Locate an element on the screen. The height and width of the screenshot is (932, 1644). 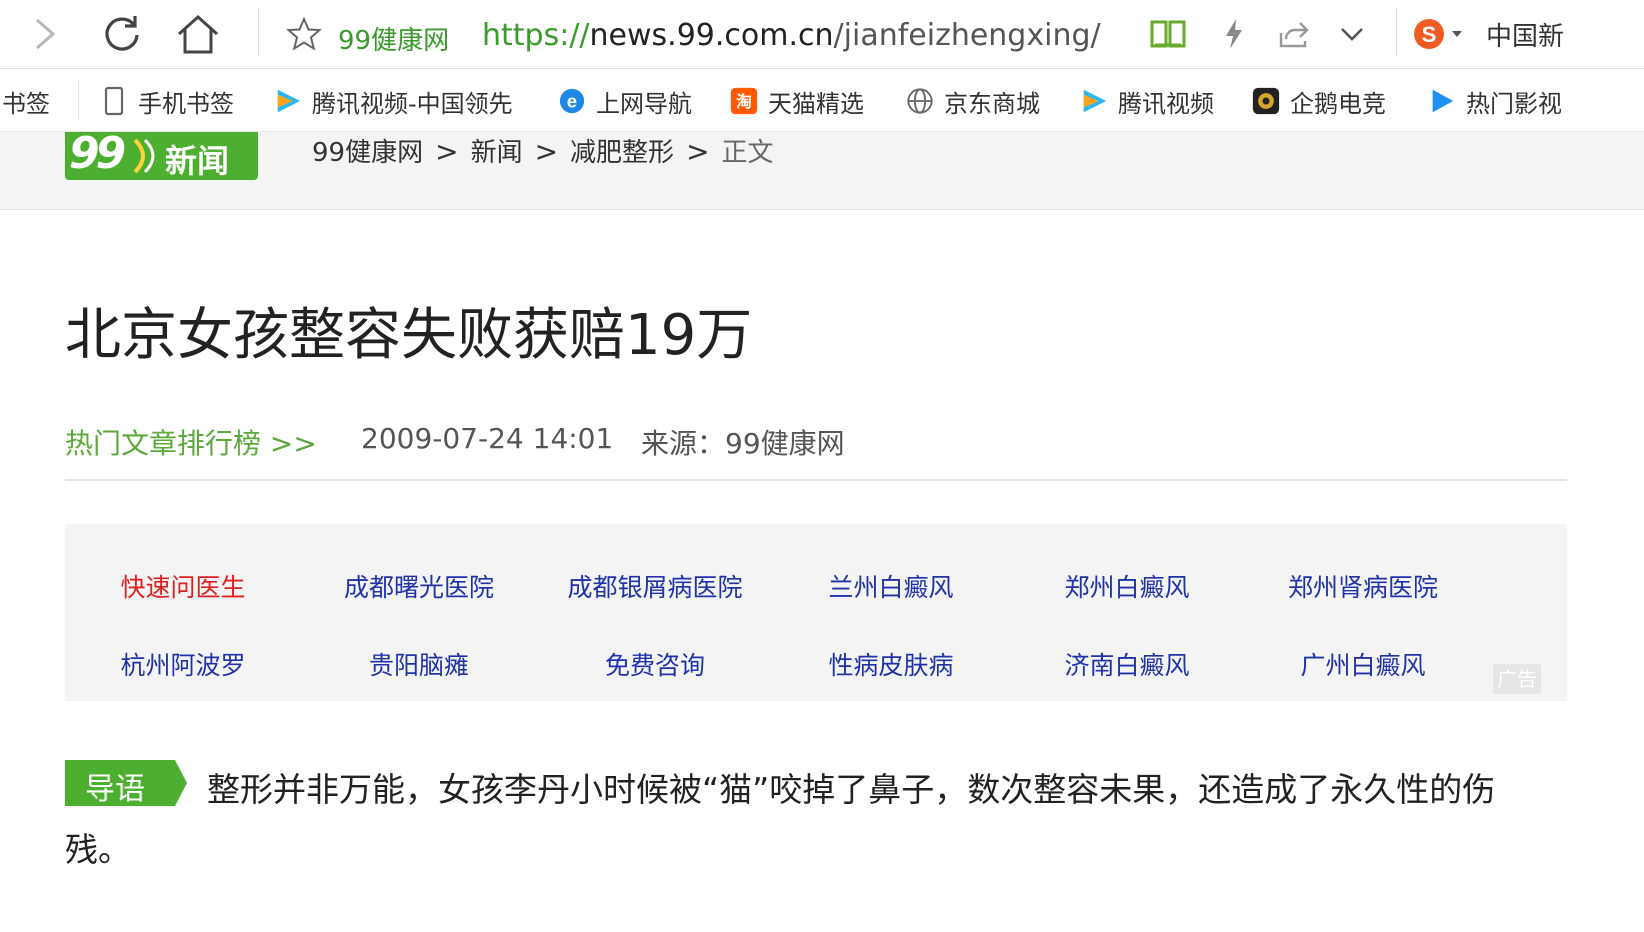
bookmark-item-tencent-video-china: 腾讯视频-中国领先 is located at coordinates (402, 101).